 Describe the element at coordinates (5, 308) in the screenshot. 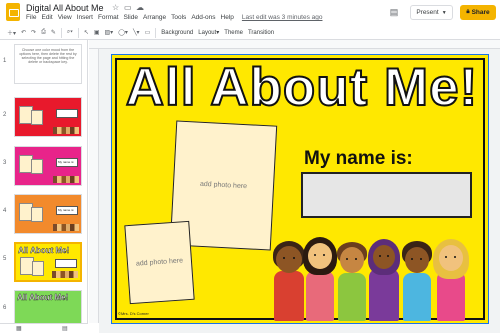

I see `slide-number: 6` at that location.